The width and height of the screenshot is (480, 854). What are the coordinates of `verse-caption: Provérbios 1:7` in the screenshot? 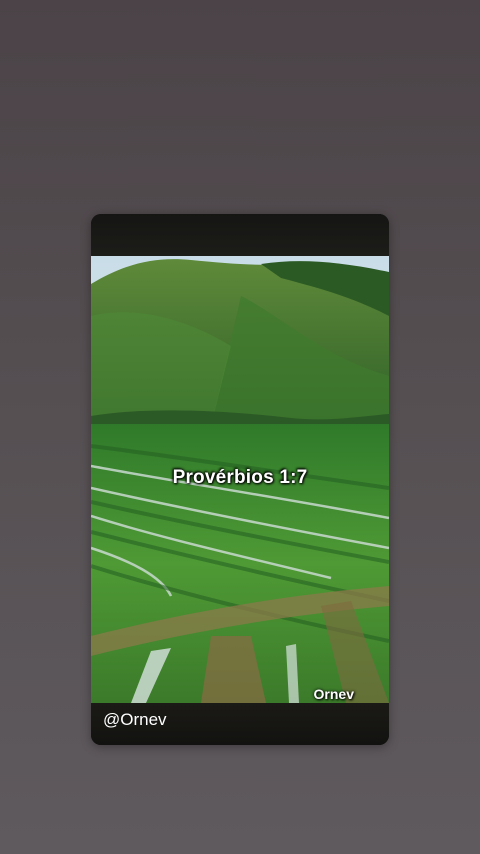 It's located at (240, 477).